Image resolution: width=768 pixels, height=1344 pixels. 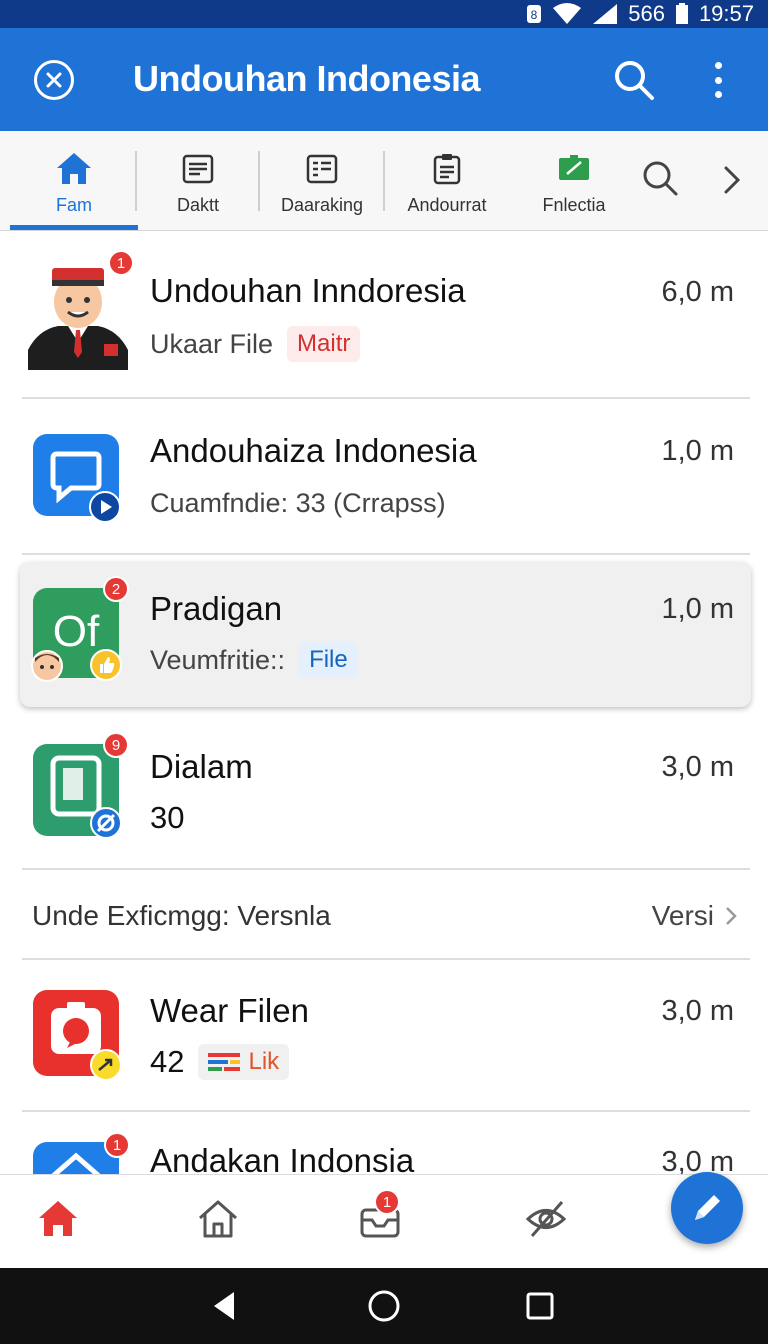 I want to click on back-button, so click(x=224, y=1306).